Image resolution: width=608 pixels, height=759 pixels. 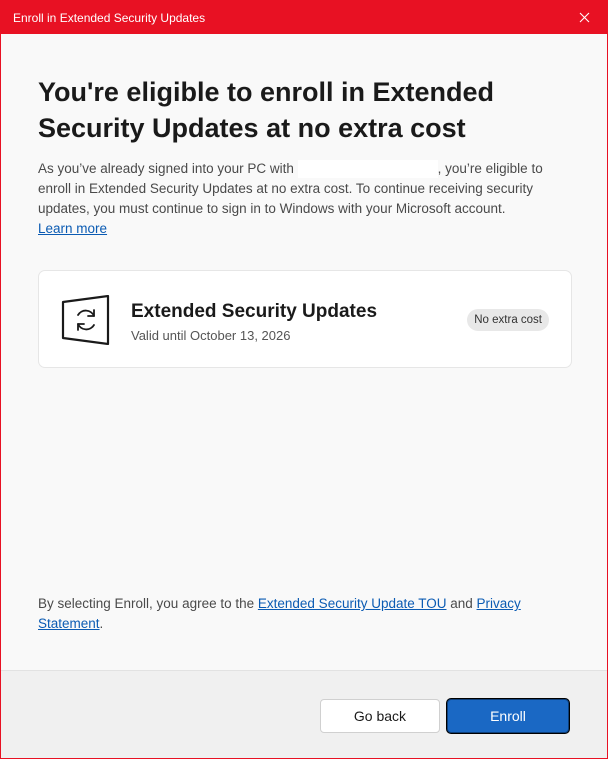 I want to click on tou-link: Extended Security Update TOU, so click(x=352, y=603).